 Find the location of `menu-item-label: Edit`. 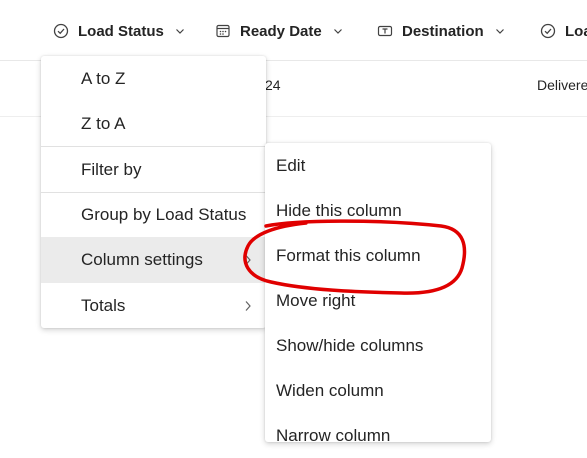

menu-item-label: Edit is located at coordinates (291, 165).